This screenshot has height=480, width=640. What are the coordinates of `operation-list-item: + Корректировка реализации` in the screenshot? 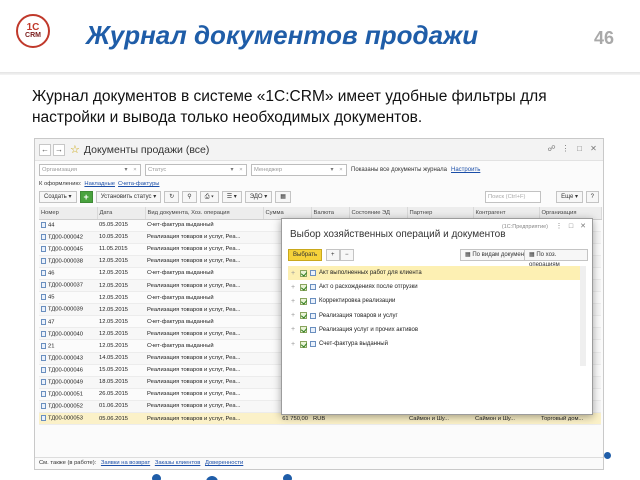 It's located at (437, 301).